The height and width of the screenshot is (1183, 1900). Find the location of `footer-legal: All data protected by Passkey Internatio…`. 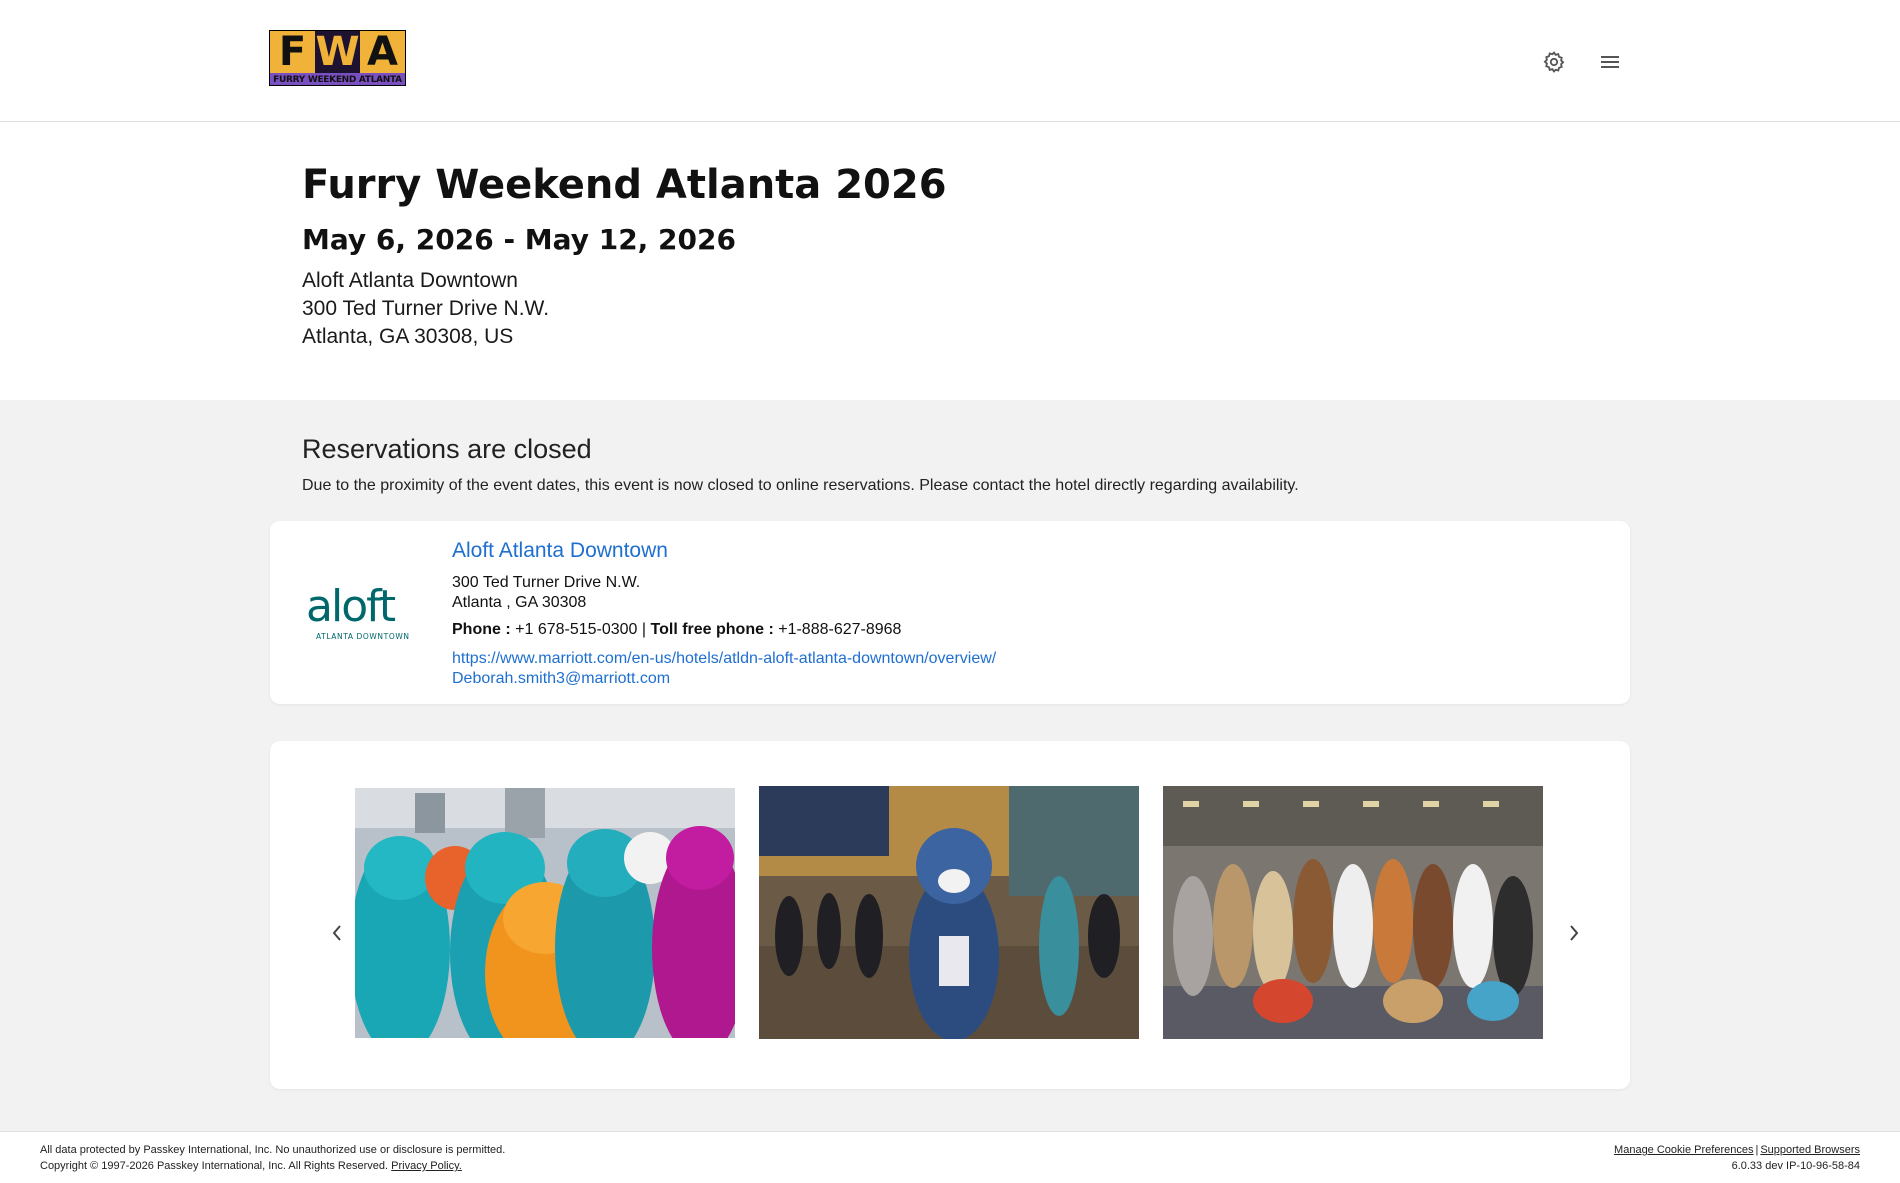

footer-legal: All data protected by Passkey Internatio… is located at coordinates (272, 1158).